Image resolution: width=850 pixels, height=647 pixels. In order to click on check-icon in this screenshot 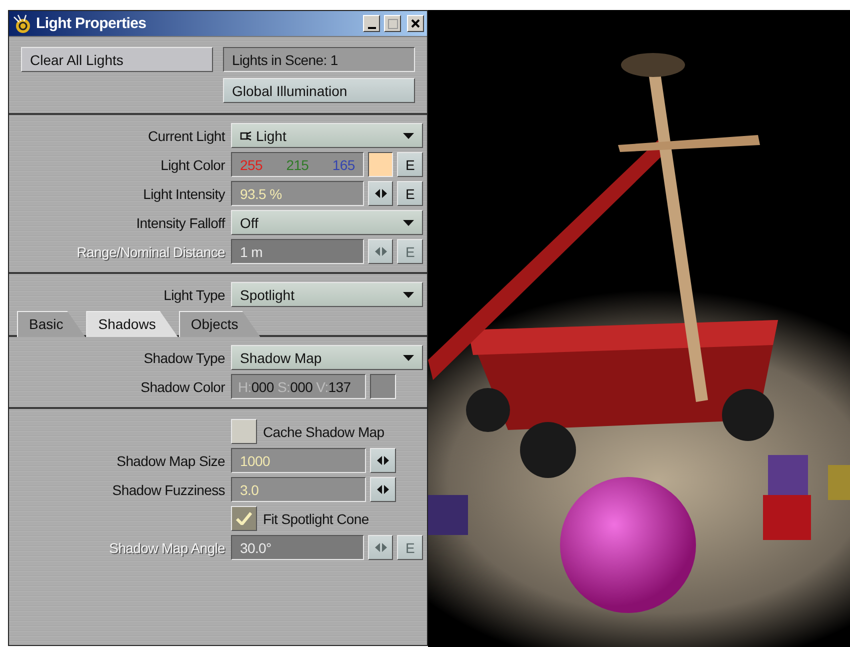, I will do `click(244, 518)`.